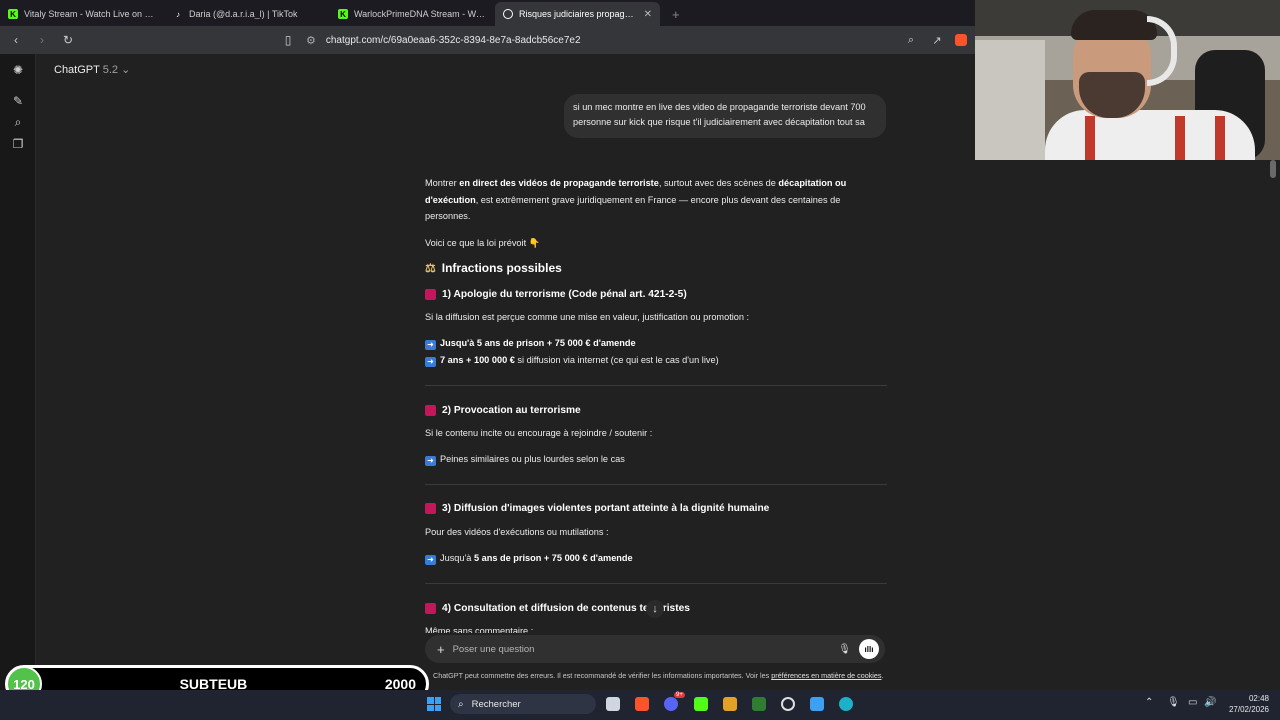 The image size is (1280, 720). I want to click on new-chat-icon: ✎, so click(18, 101).